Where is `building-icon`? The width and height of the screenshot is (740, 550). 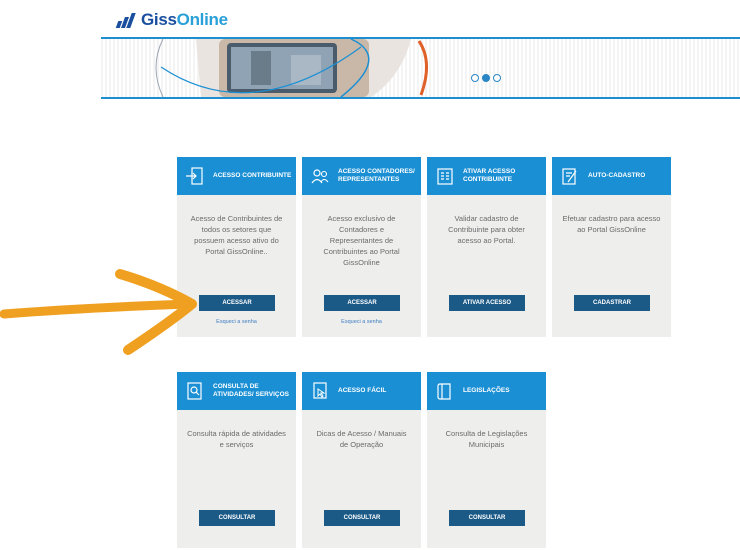
building-icon is located at coordinates (445, 176).